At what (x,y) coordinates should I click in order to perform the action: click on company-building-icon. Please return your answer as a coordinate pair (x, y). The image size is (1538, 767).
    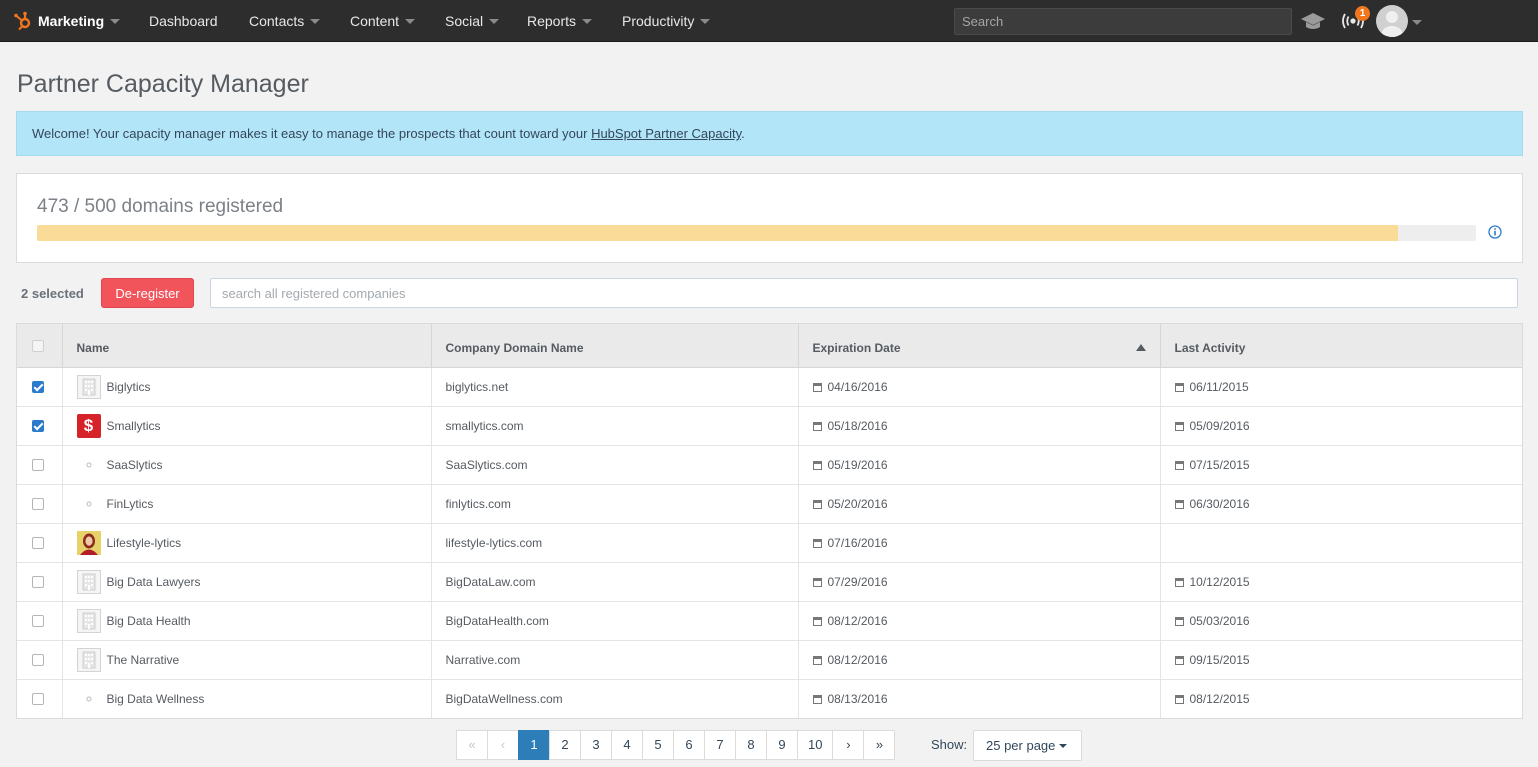
    Looking at the image, I should click on (88, 386).